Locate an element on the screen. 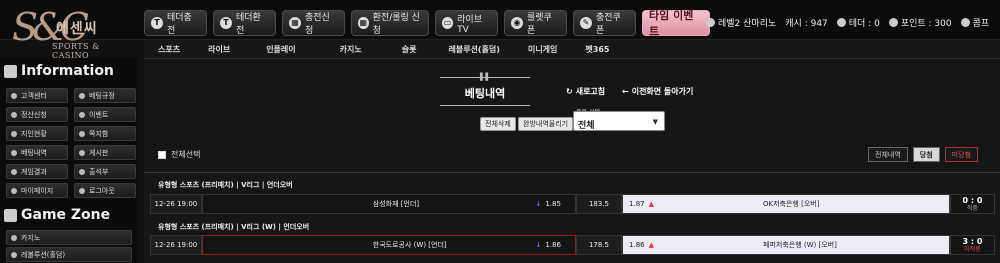 The image size is (1000, 263). sidebar-item-rules: 베팅규정 is located at coordinates (105, 95).